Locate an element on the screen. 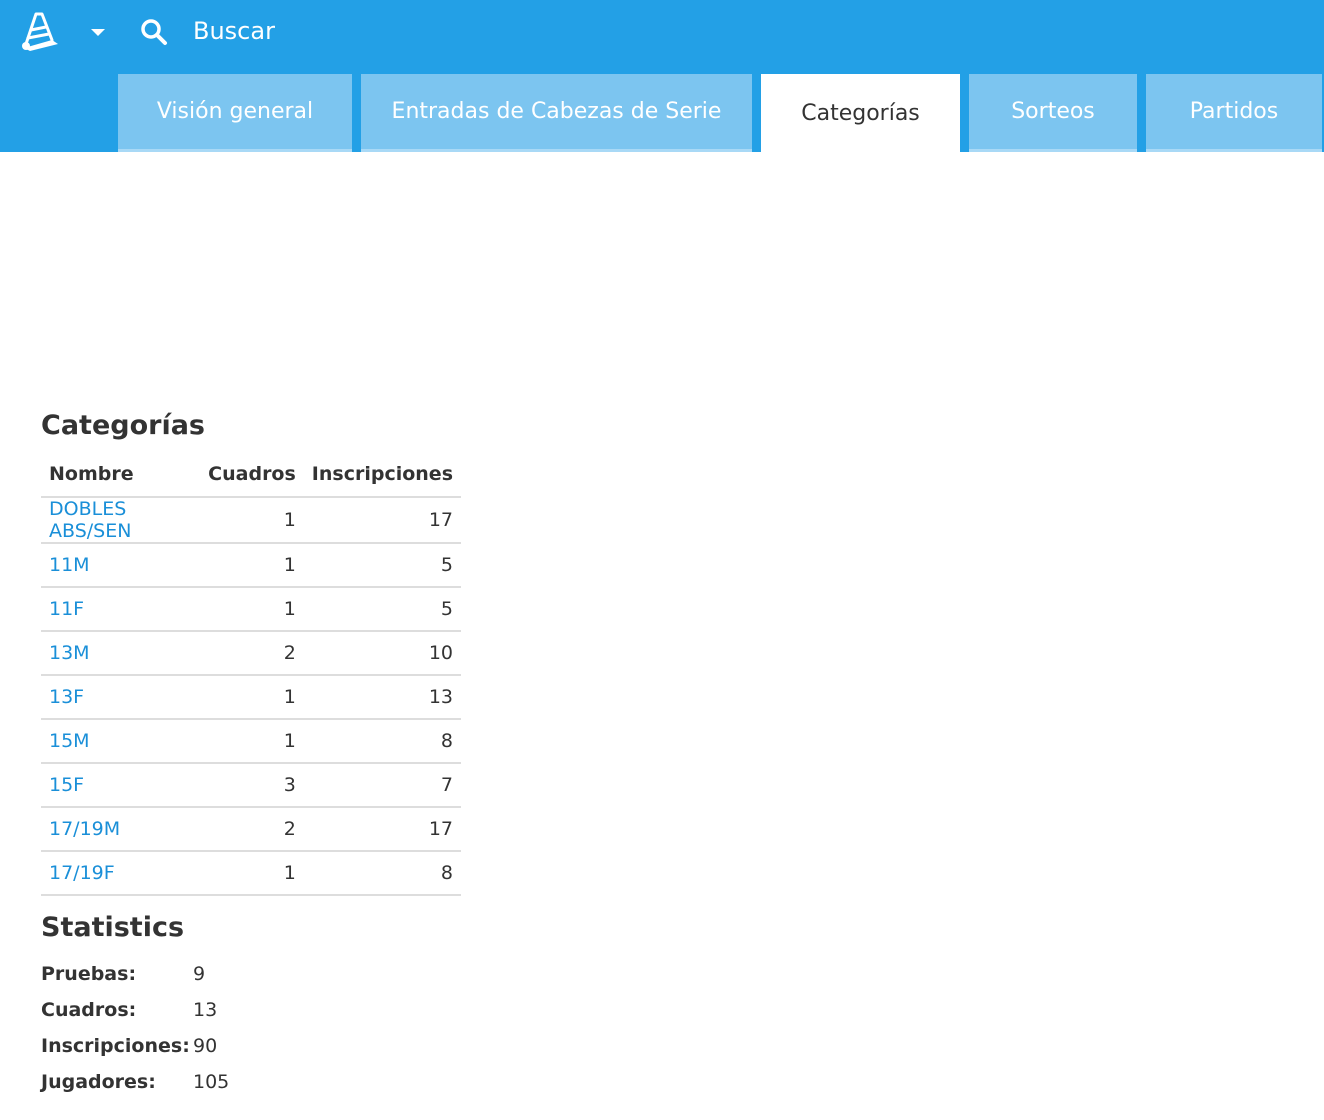 The width and height of the screenshot is (1324, 1120). stat-row-jugadores: Jugadores: 105 is located at coordinates (135, 1082).